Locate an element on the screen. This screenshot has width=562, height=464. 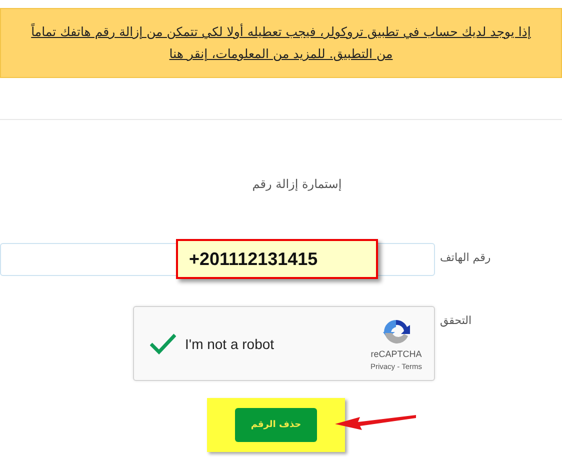
notice-link: إذا يوجد لديك حساب في تطبيق تروكولر، فيجب تعطيله أولا لكي تتمكن من إزالة رقم هاتفك تماماً من التطبيق. للمزيد من المعلومات، إنقر هنا is located at coordinates (281, 43).